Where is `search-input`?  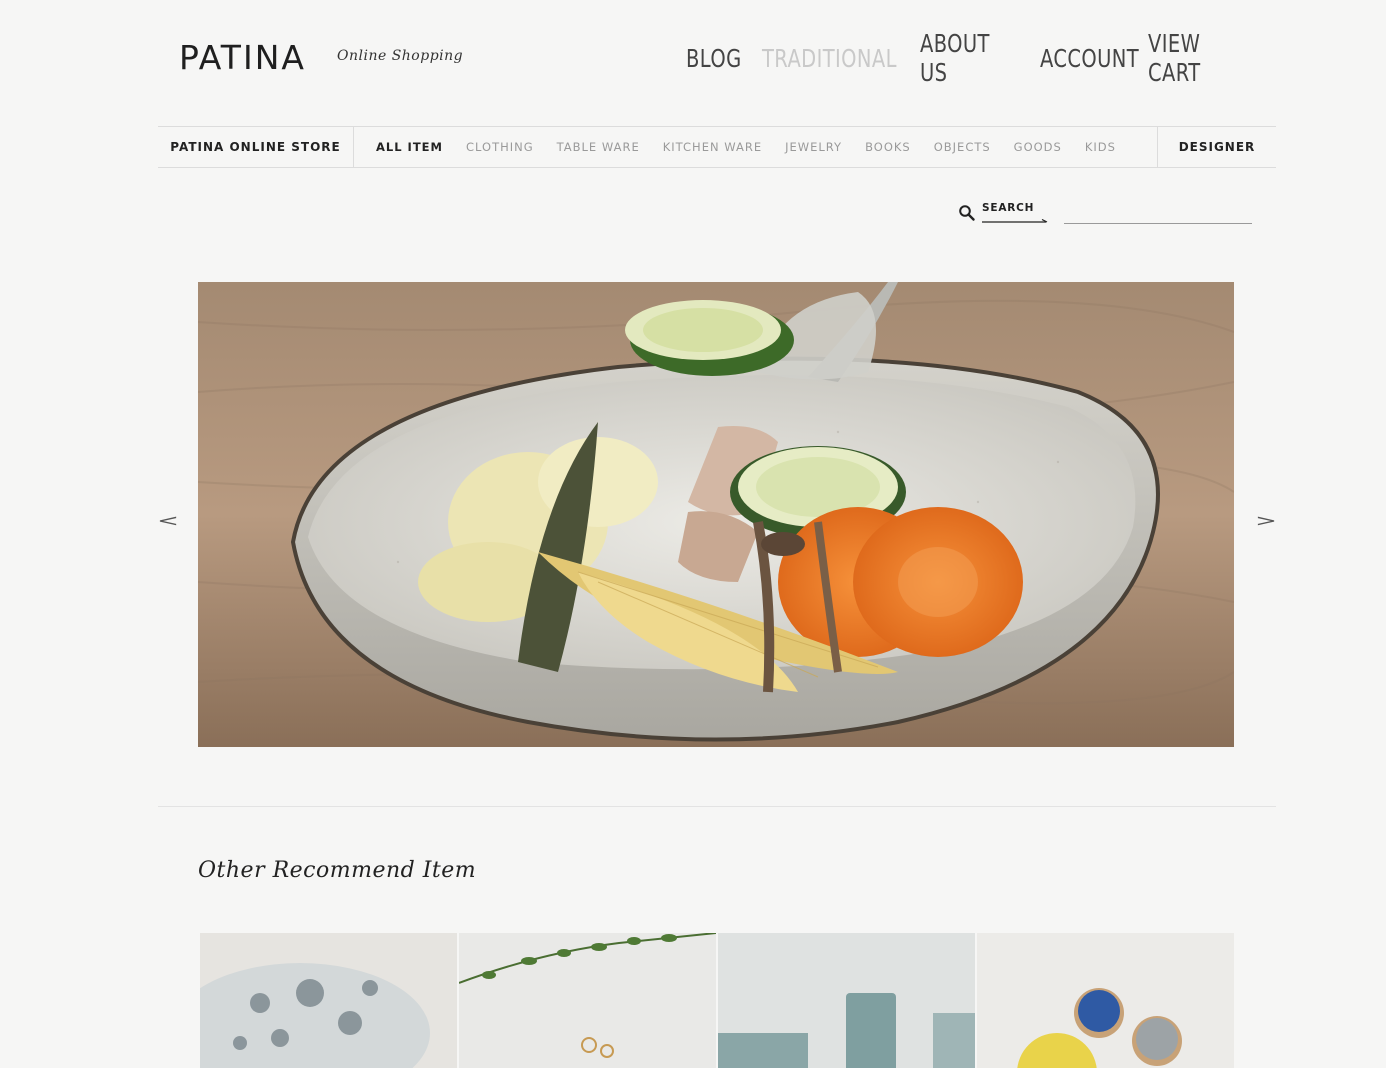 search-input is located at coordinates (1158, 212).